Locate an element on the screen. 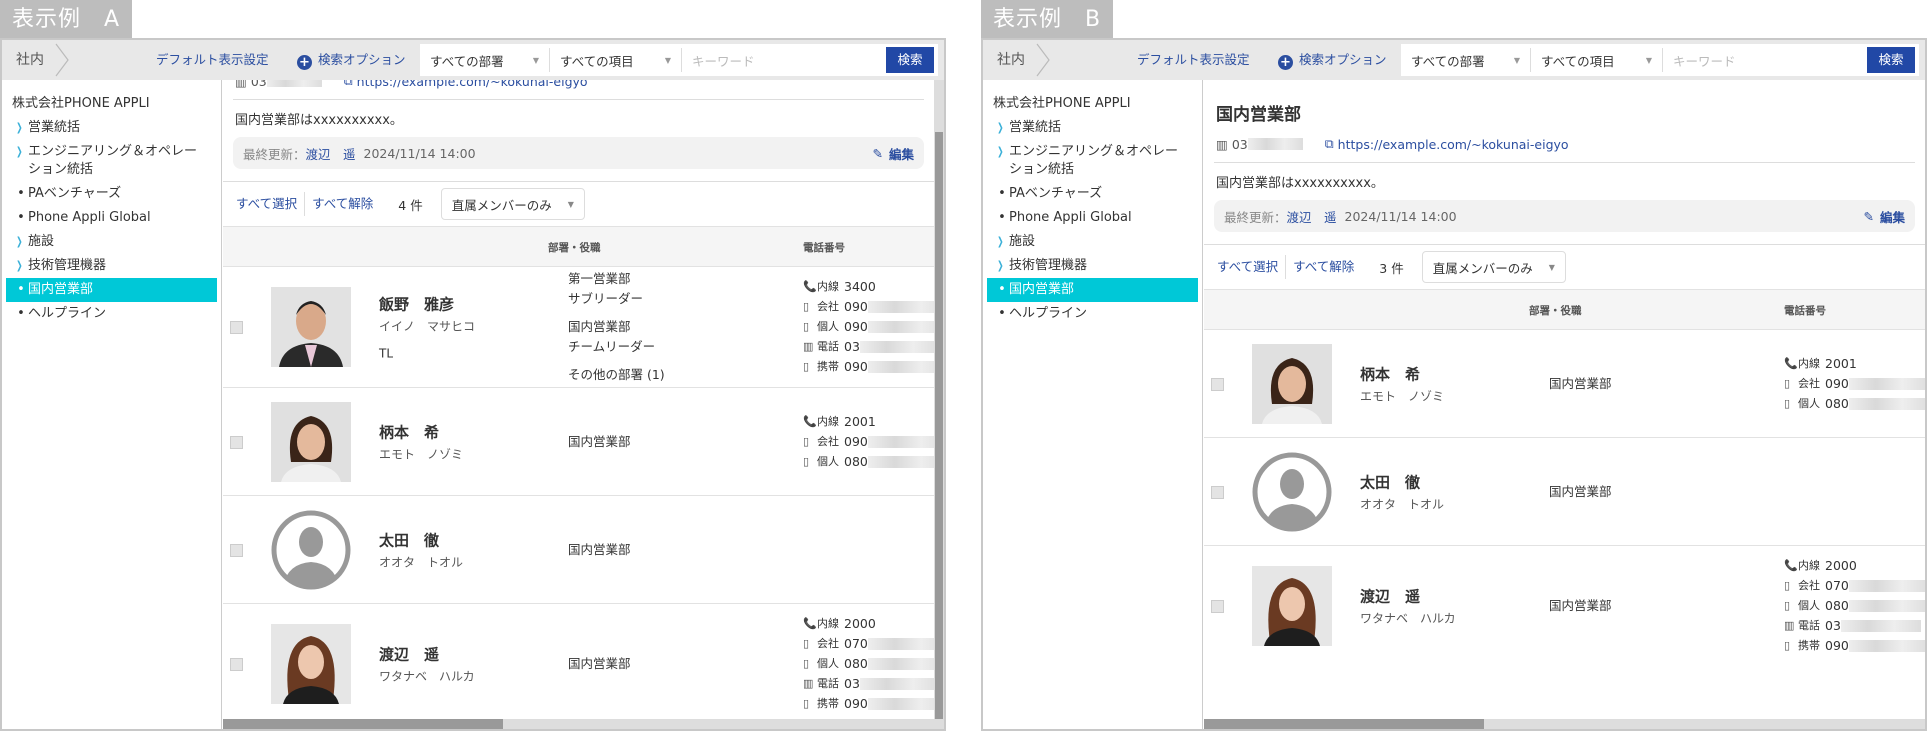  column-header-phone: 電話番号 is located at coordinates (824, 248).